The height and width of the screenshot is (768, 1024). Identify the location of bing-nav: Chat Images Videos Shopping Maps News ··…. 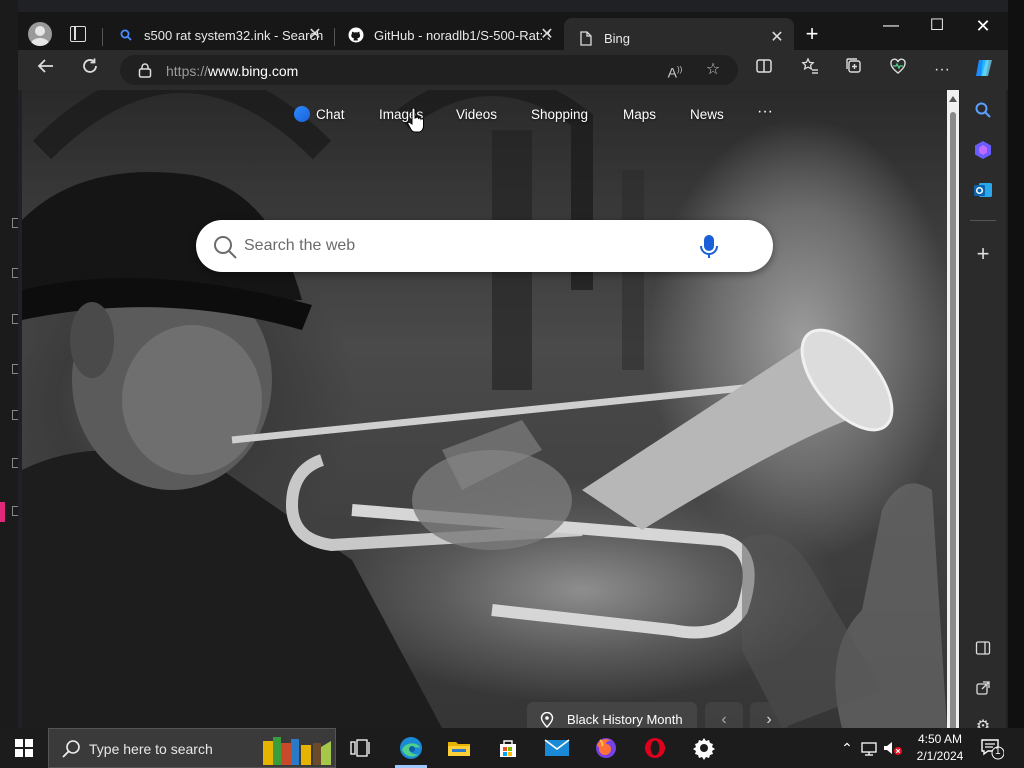
(484, 113).